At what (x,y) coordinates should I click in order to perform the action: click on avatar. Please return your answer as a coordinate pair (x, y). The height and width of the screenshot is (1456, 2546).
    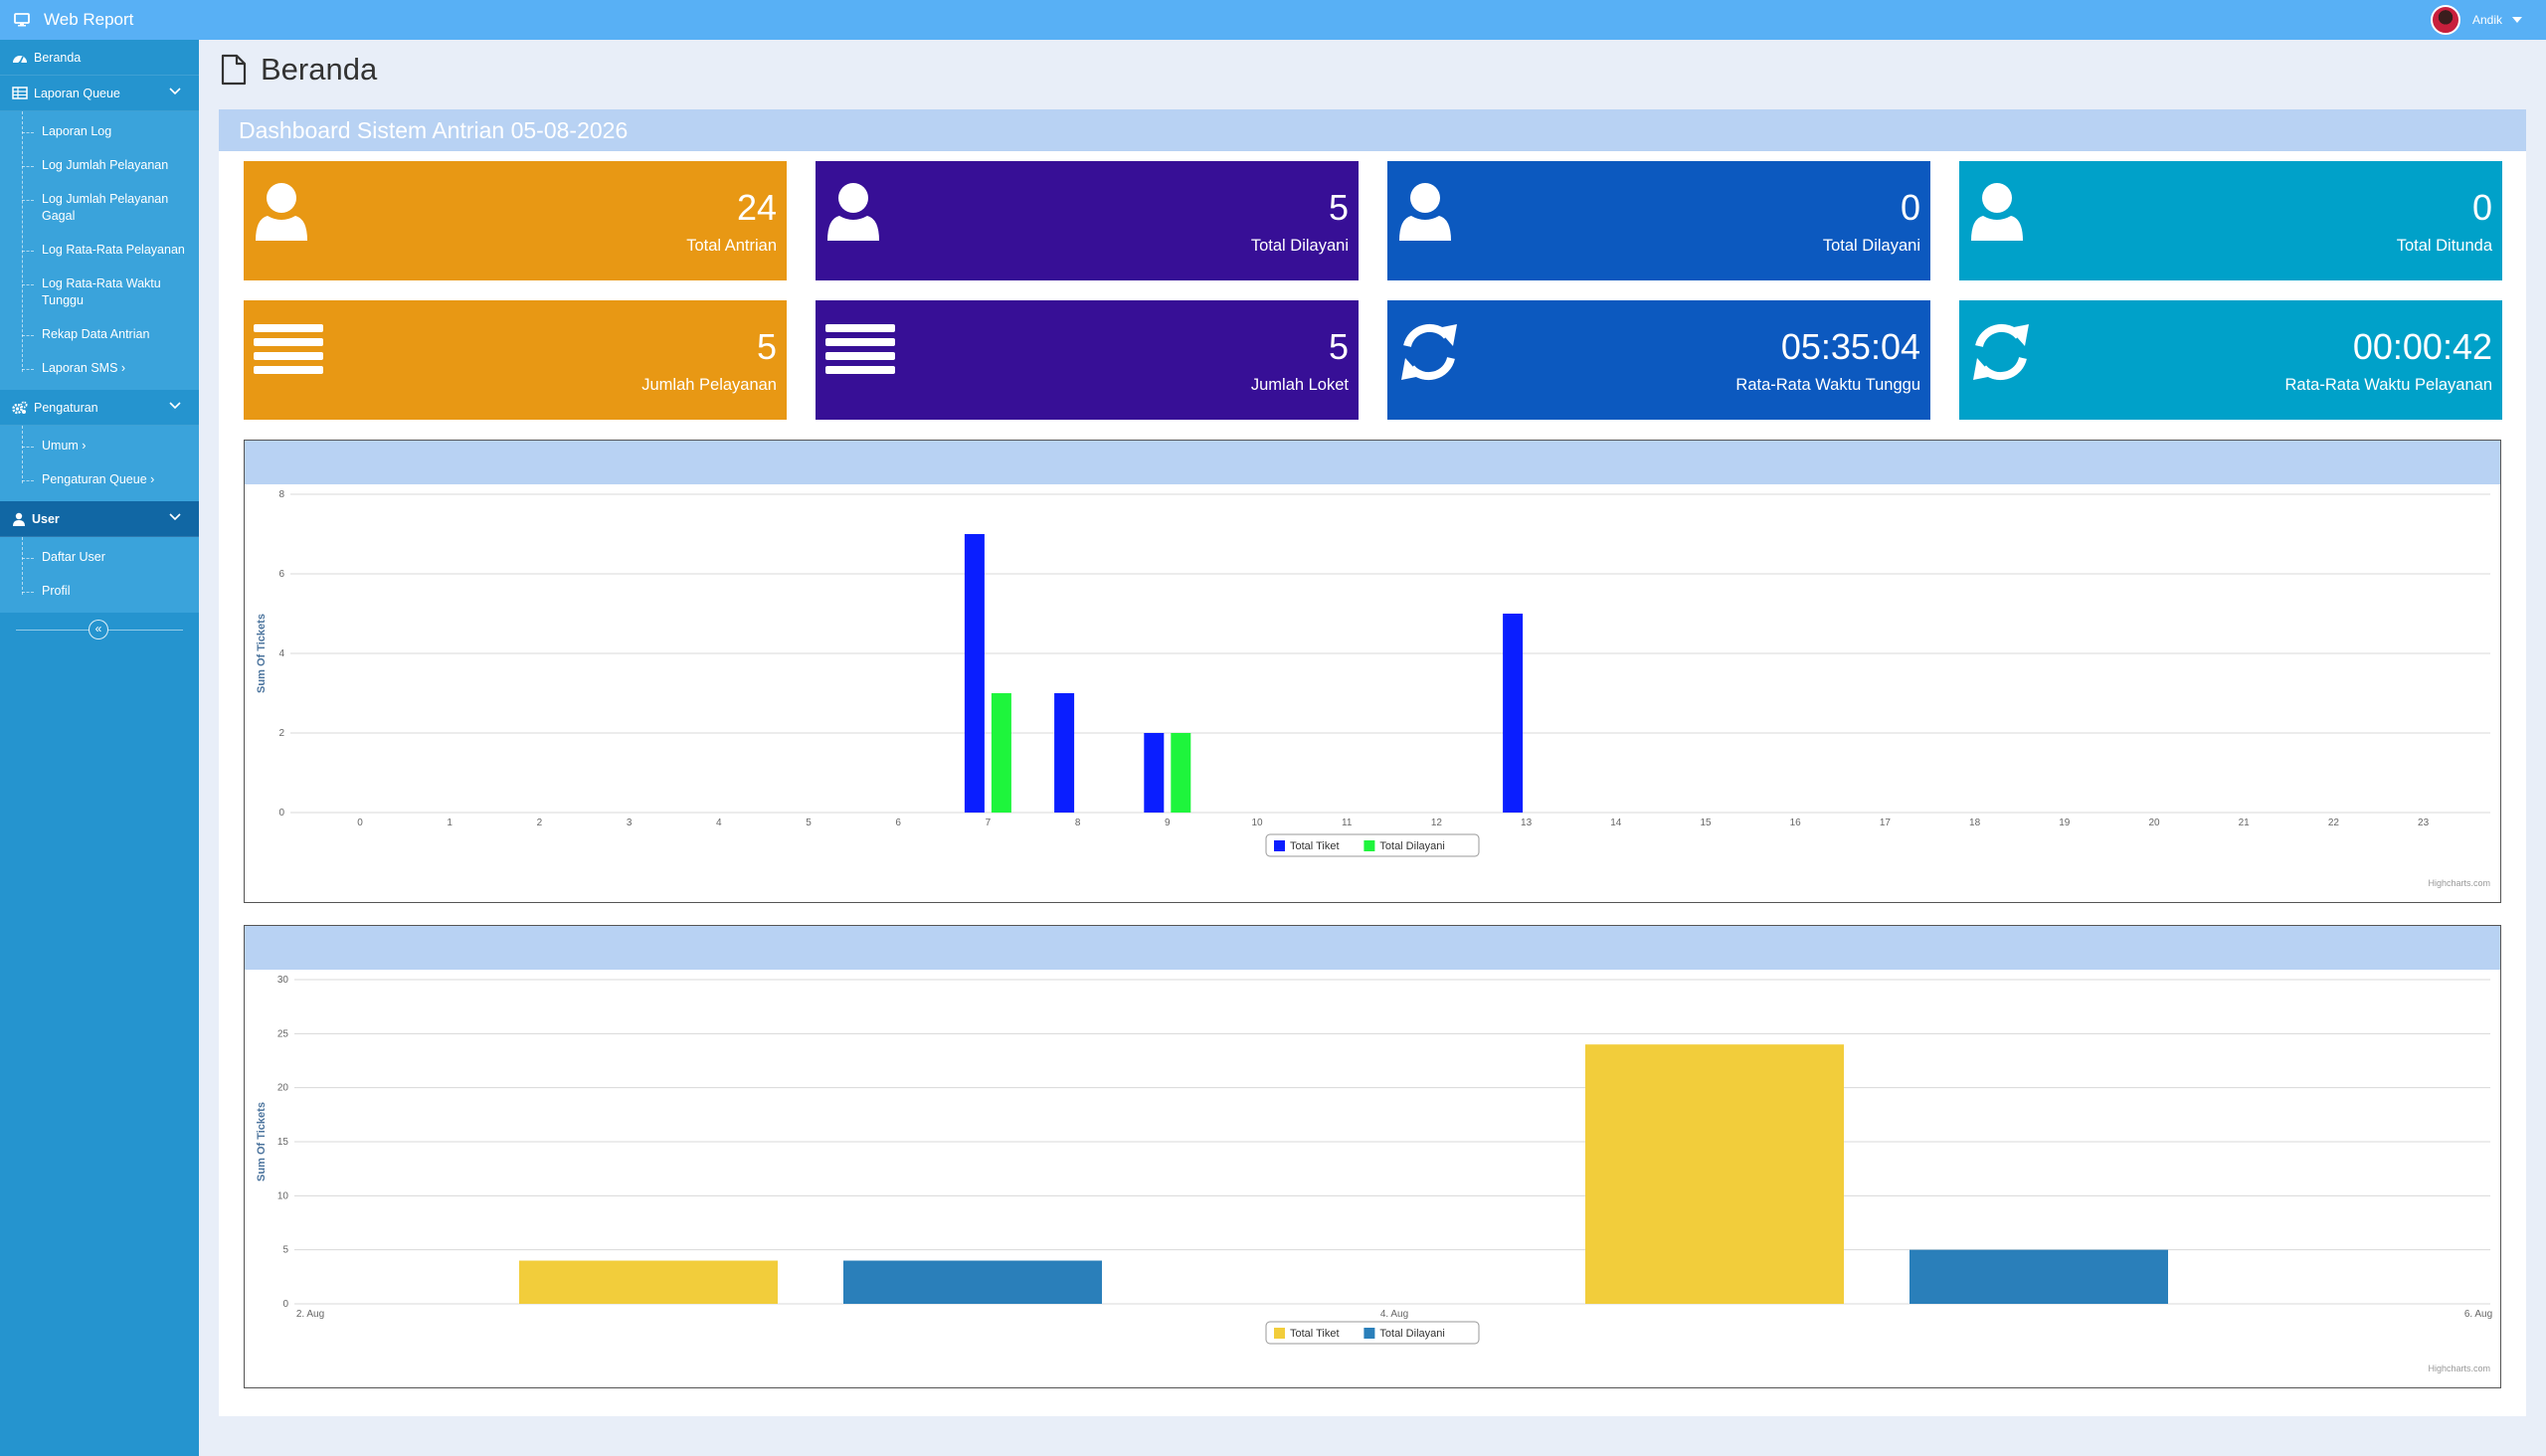
    Looking at the image, I should click on (2445, 20).